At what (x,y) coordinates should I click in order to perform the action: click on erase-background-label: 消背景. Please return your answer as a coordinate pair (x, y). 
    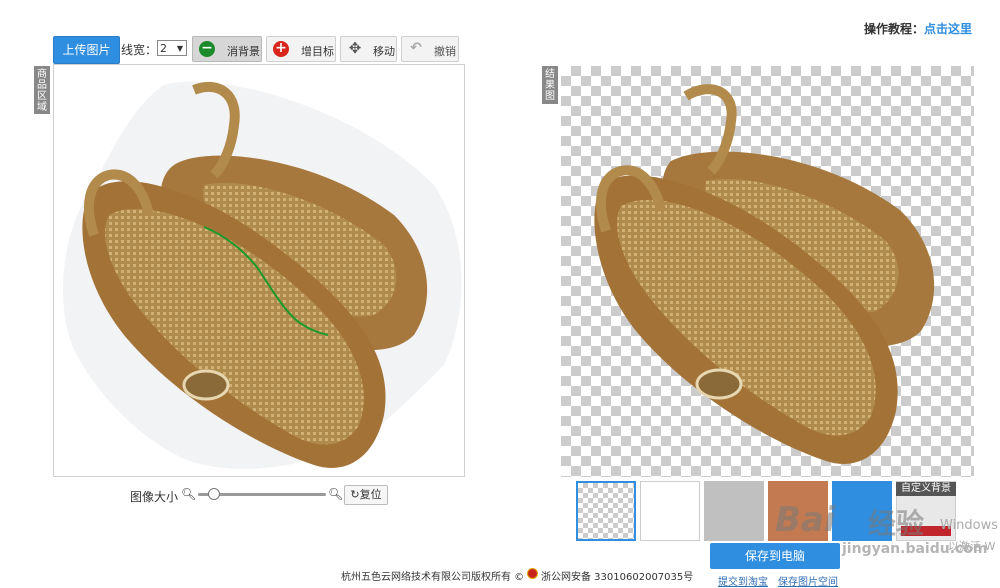
    Looking at the image, I should click on (243, 51).